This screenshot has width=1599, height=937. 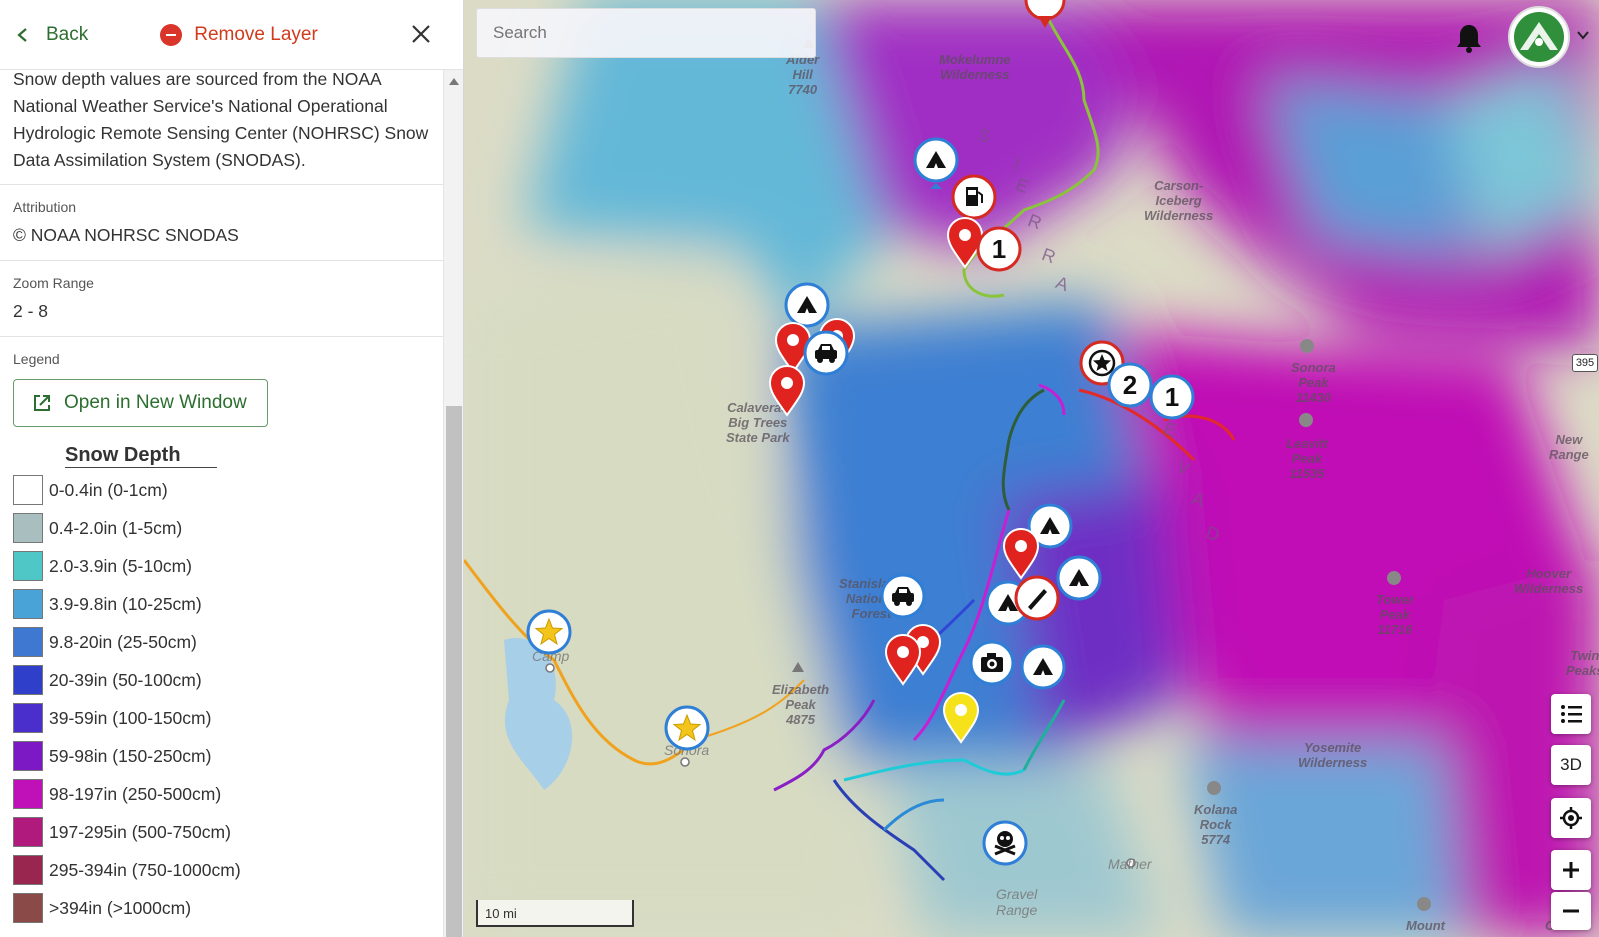 I want to click on number-badge-icon: 2, so click(x=1130, y=385).